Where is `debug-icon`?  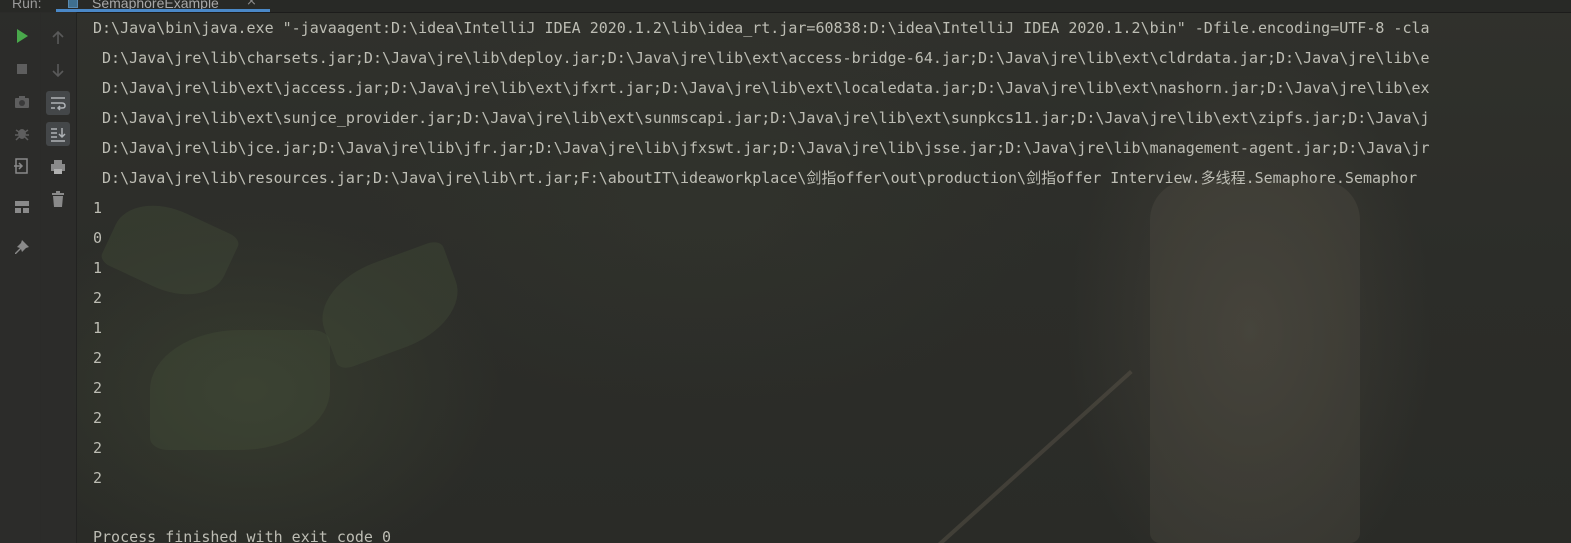 debug-icon is located at coordinates (22, 135).